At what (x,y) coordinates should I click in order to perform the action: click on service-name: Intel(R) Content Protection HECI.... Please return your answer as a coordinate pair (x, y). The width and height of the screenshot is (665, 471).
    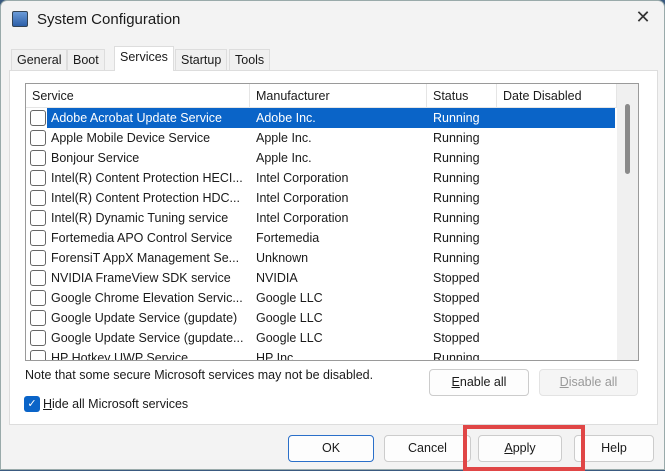
    Looking at the image, I should click on (147, 178).